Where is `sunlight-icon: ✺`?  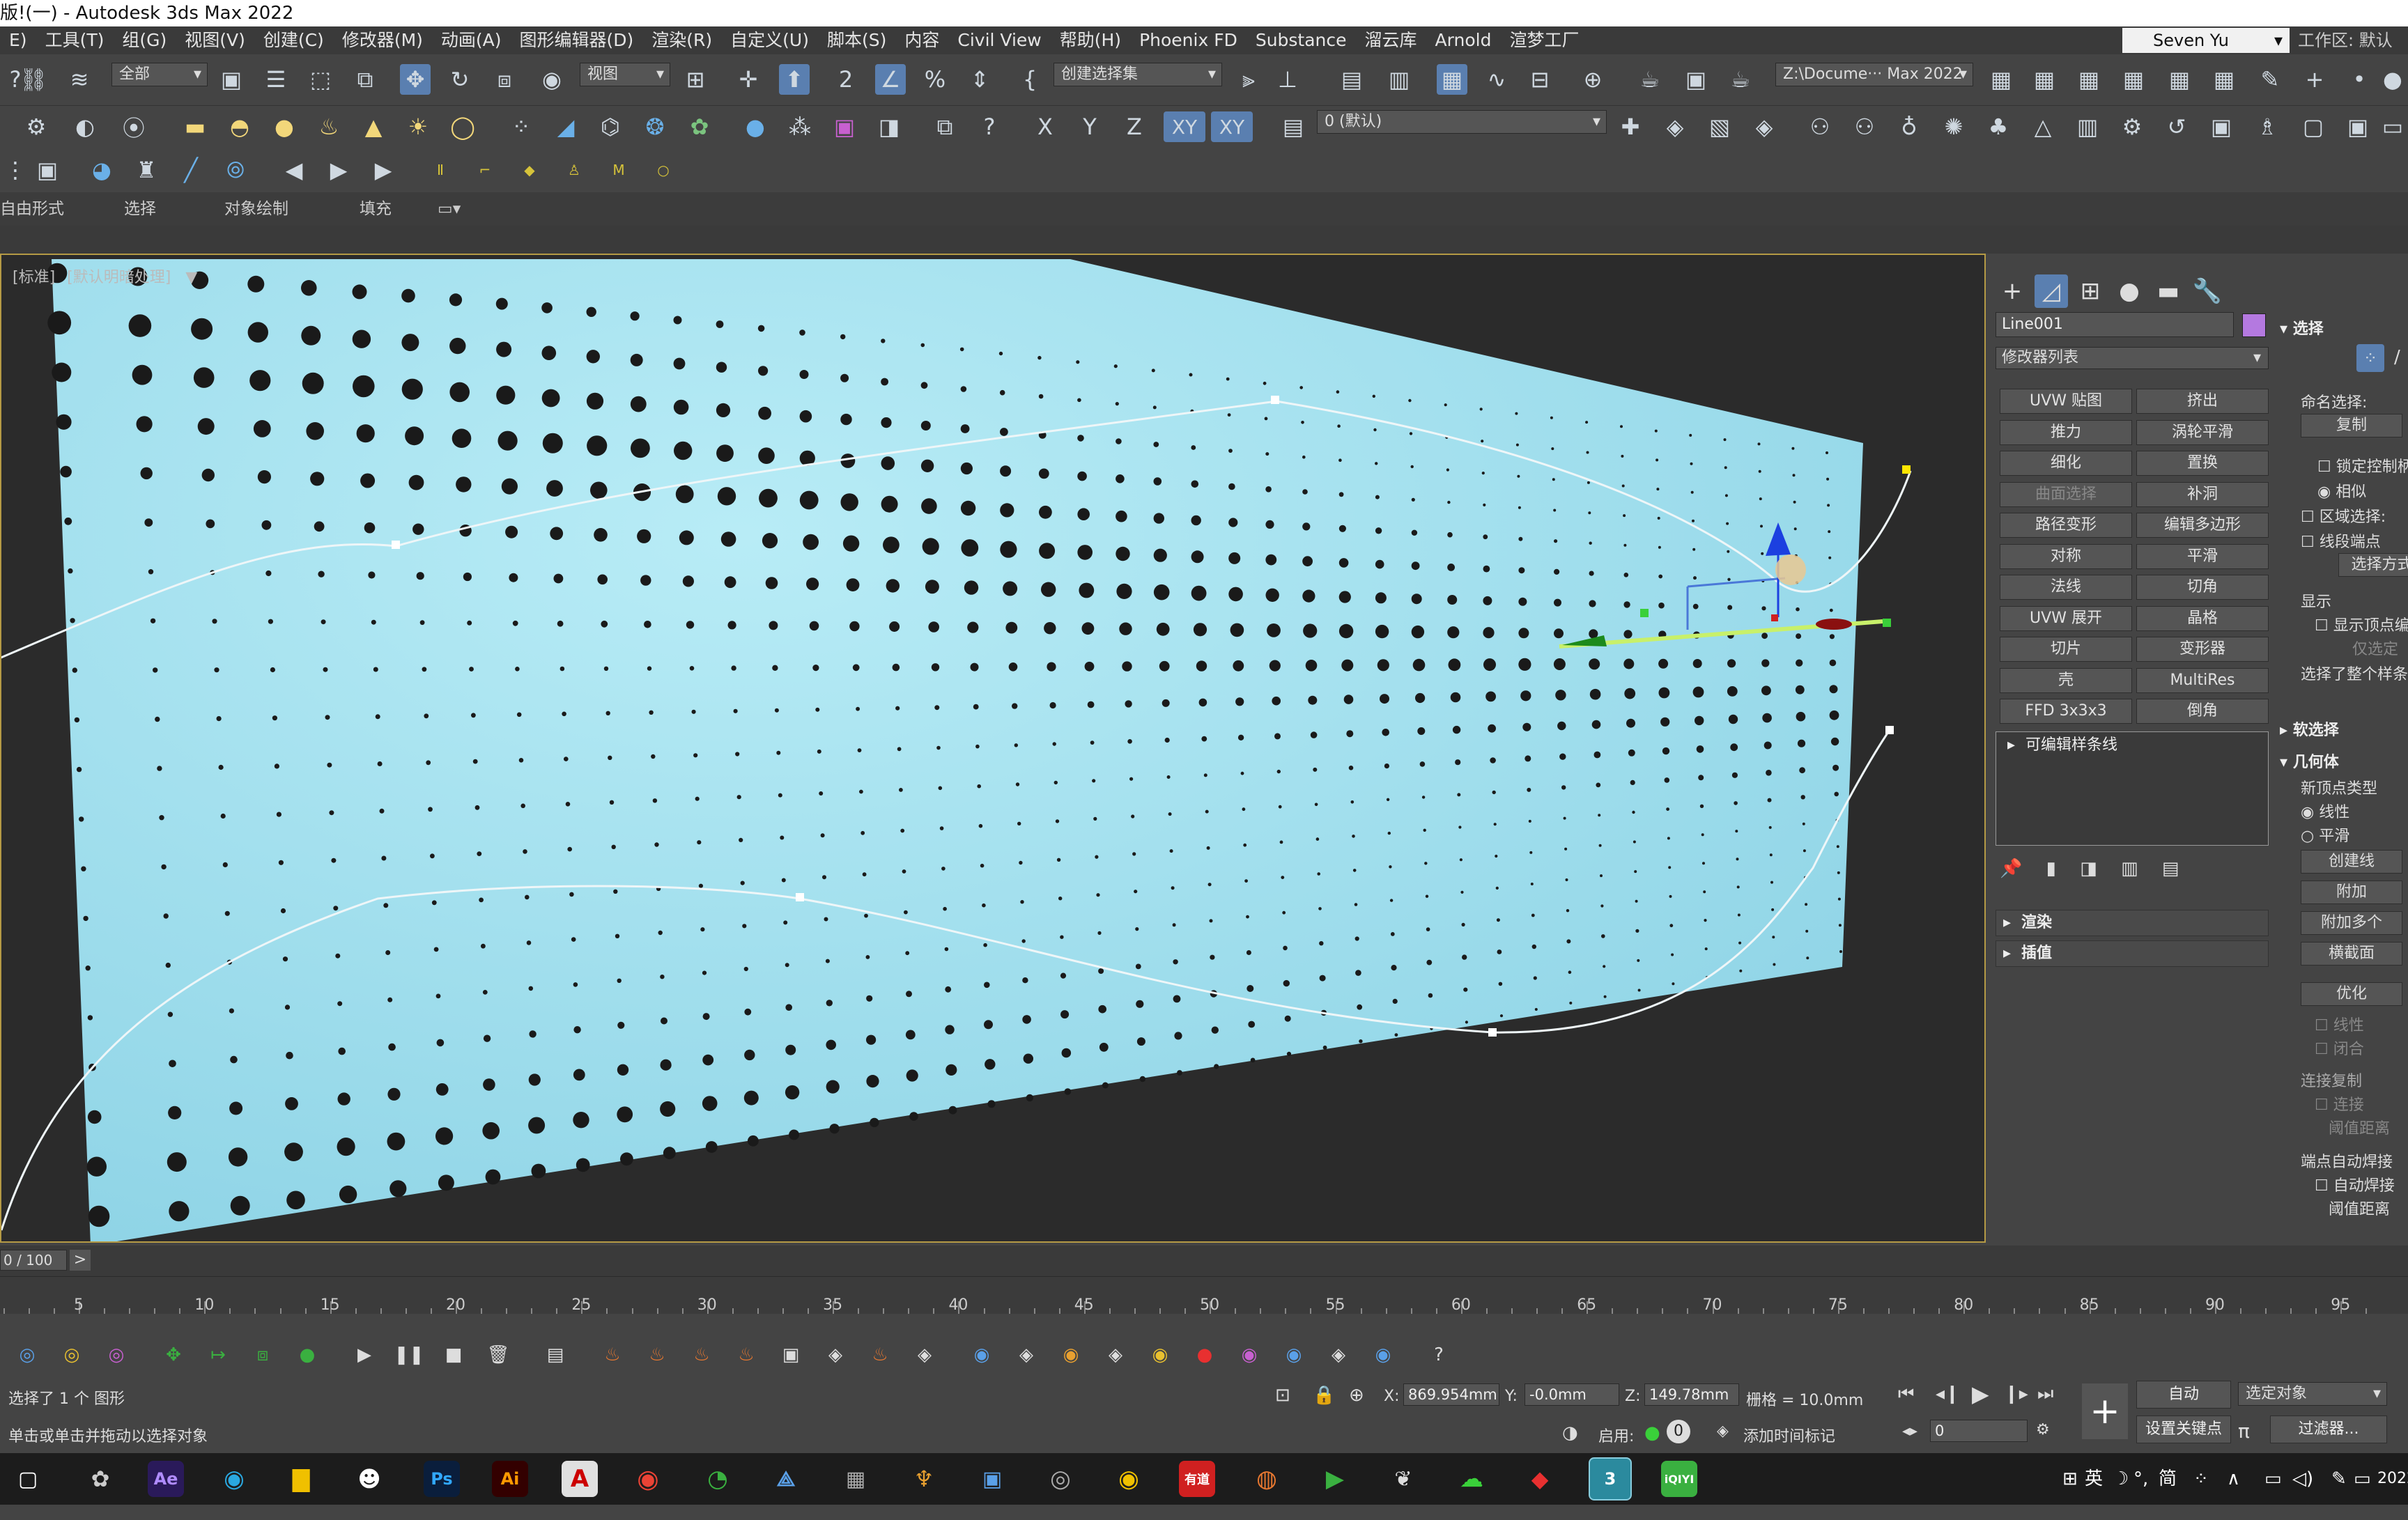
sunlight-icon: ✺ is located at coordinates (1954, 127).